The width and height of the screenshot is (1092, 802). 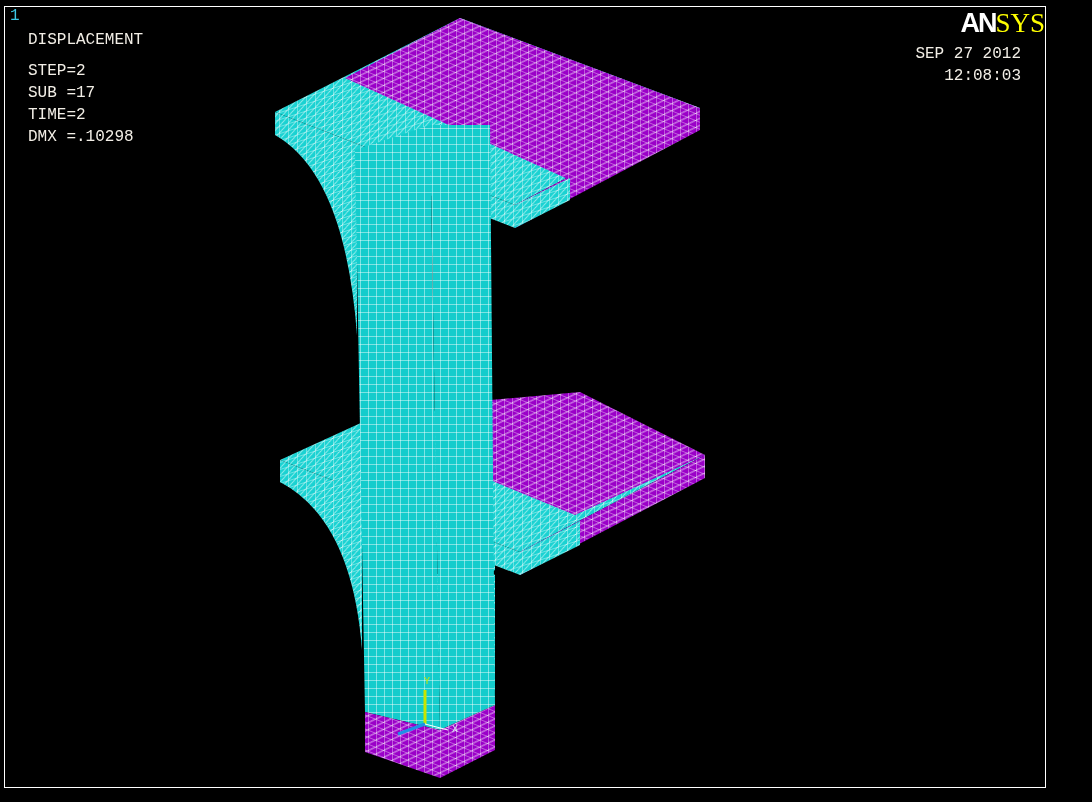 I want to click on result-label: SUB =17, so click(x=62, y=93).